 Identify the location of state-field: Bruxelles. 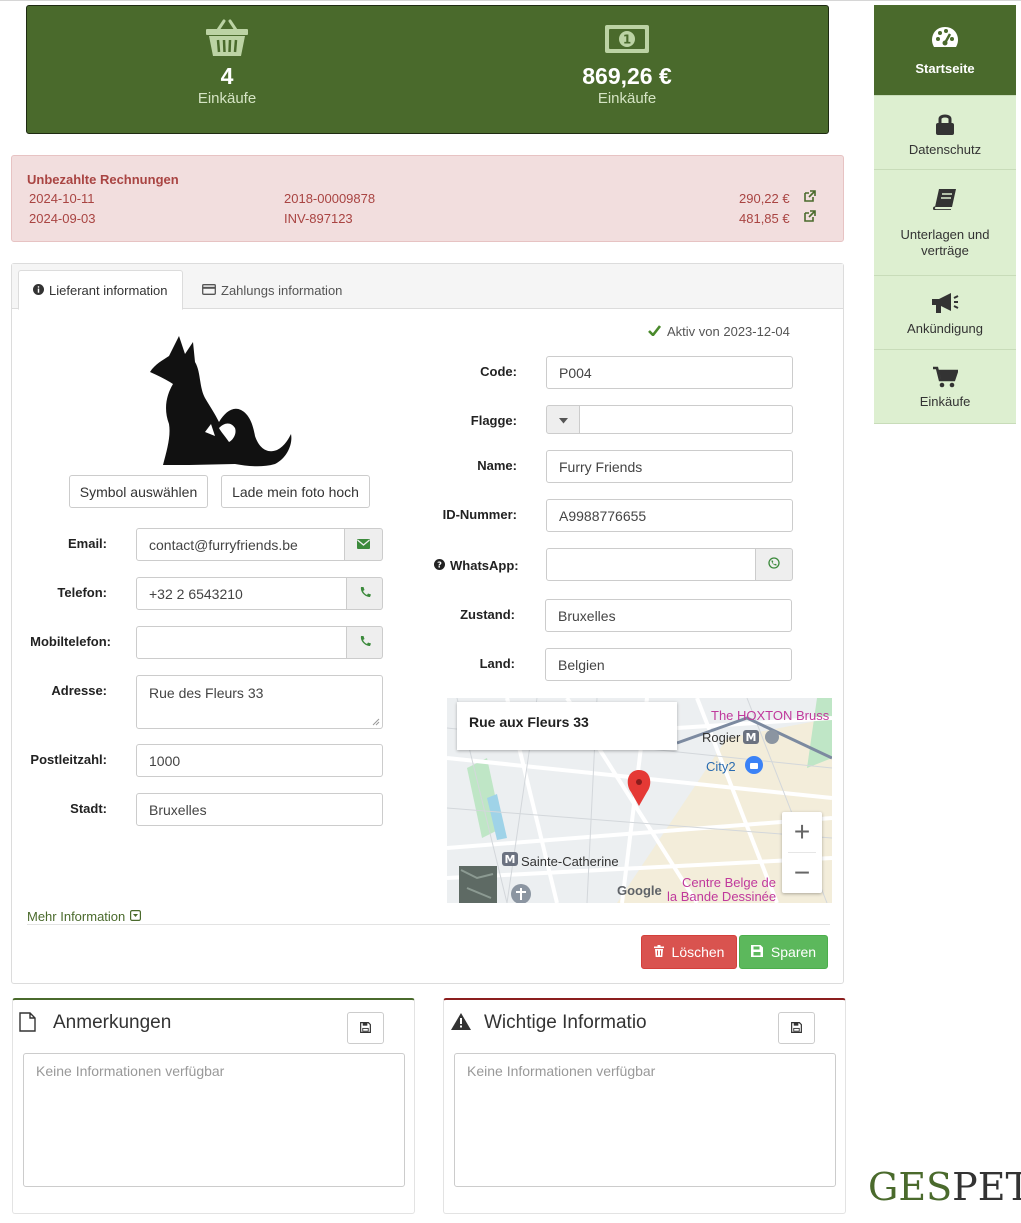
(668, 615).